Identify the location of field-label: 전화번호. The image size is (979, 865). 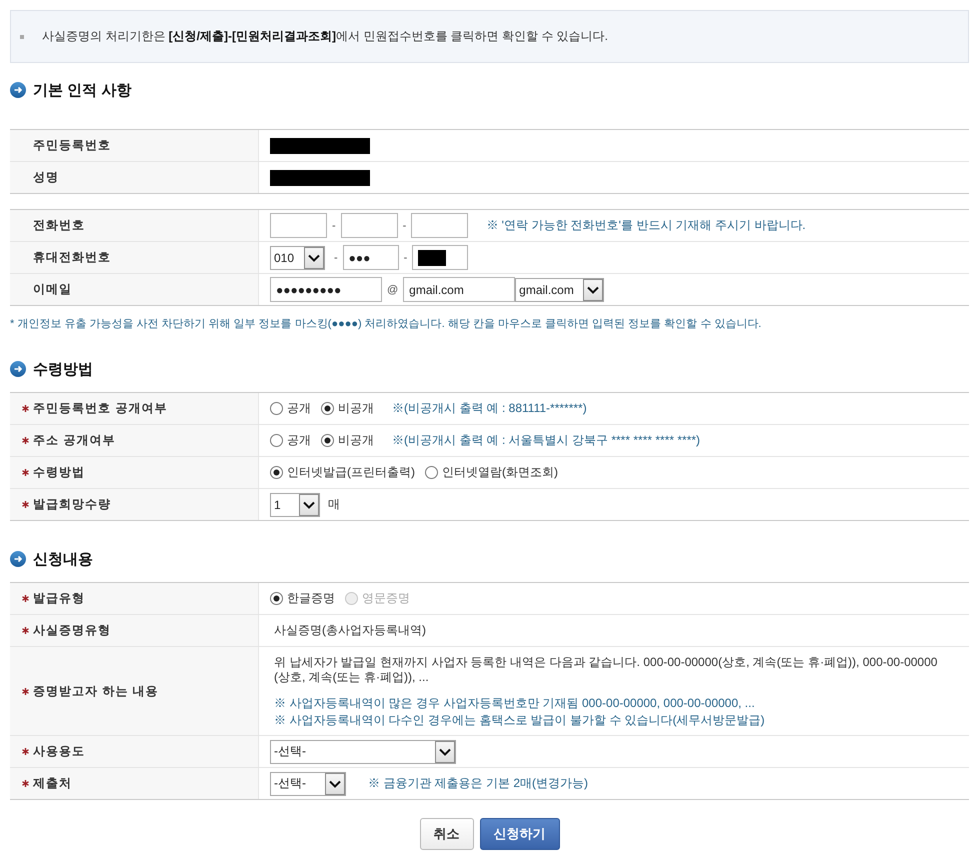
(59, 225).